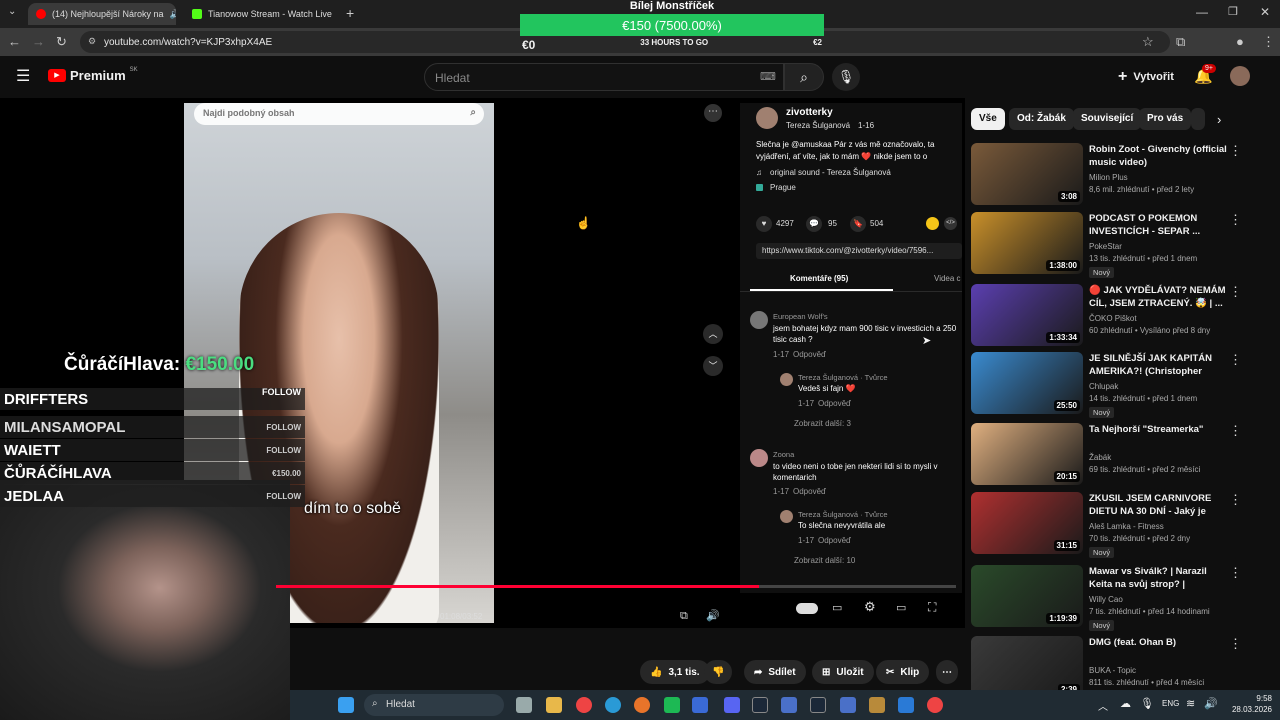 This screenshot has width=1280, height=720. Describe the element at coordinates (718, 672) in the screenshot. I see `dislike-button: 👎` at that location.